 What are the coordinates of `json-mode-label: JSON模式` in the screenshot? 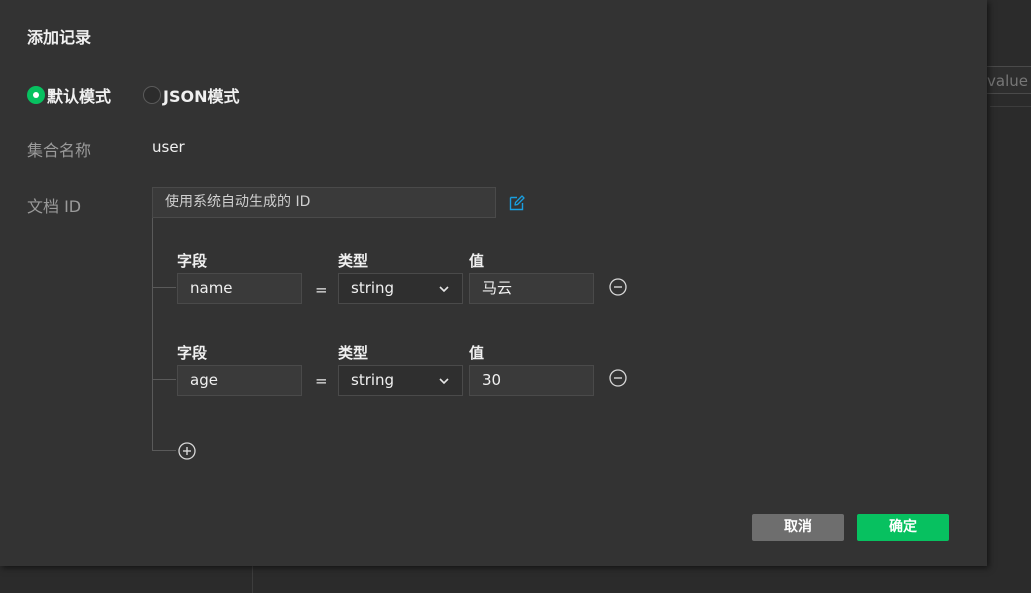 It's located at (201, 96).